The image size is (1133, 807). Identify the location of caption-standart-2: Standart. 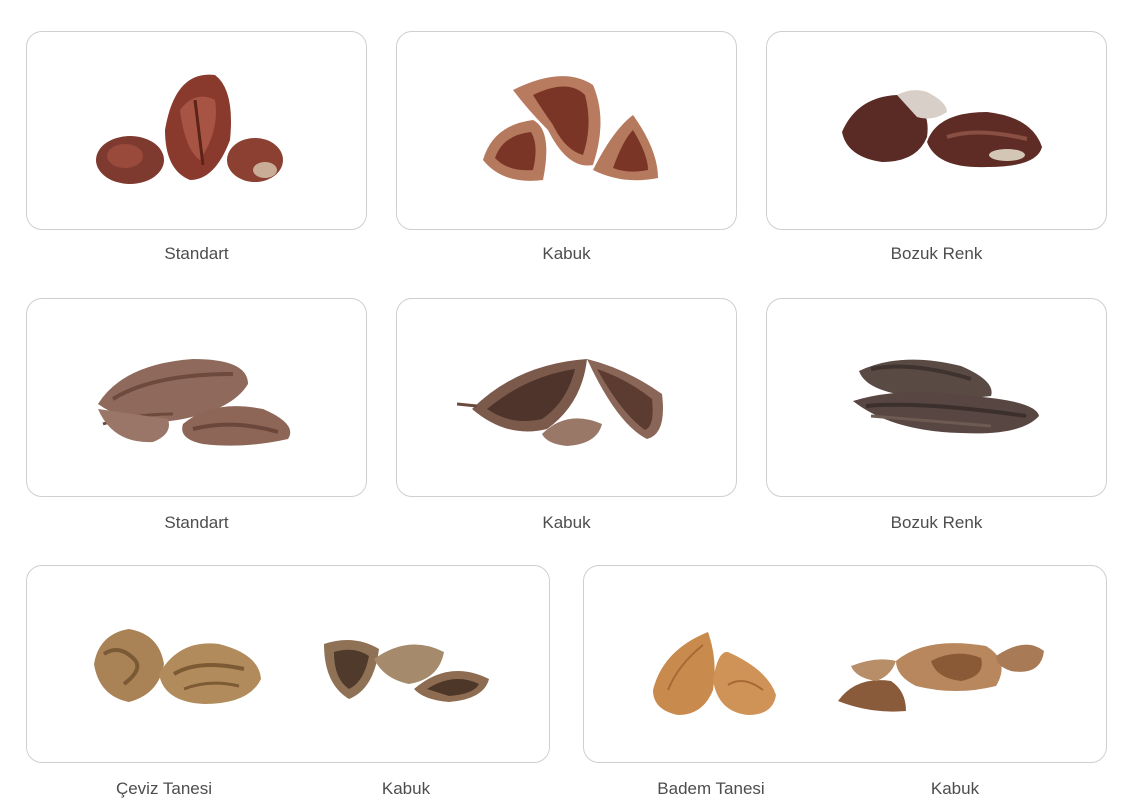
(196, 522).